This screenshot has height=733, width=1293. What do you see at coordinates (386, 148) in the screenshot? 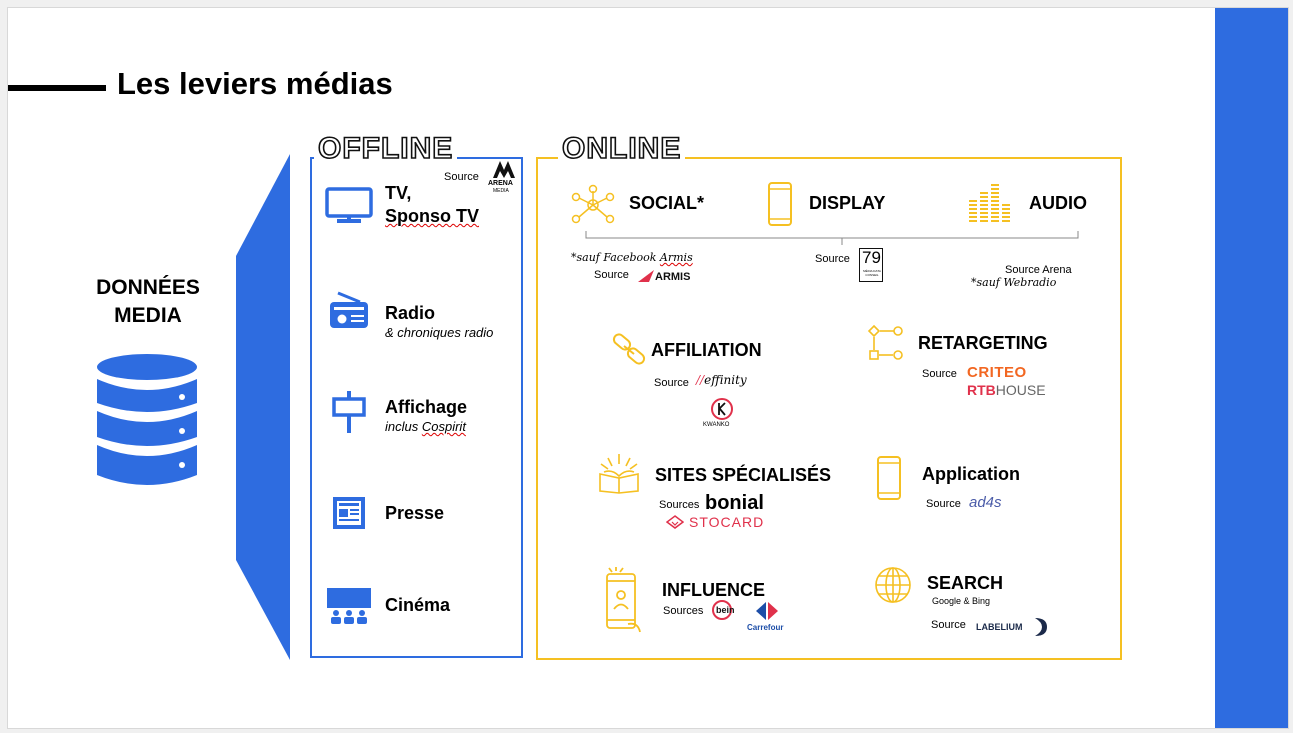
I see `offline-heading: OFFLINE` at bounding box center [386, 148].